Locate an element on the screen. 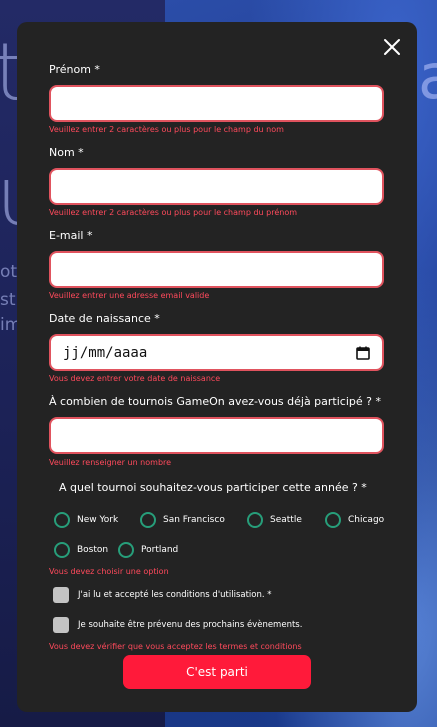 The width and height of the screenshot is (437, 727). submit-button: C'est parti is located at coordinates (217, 672).